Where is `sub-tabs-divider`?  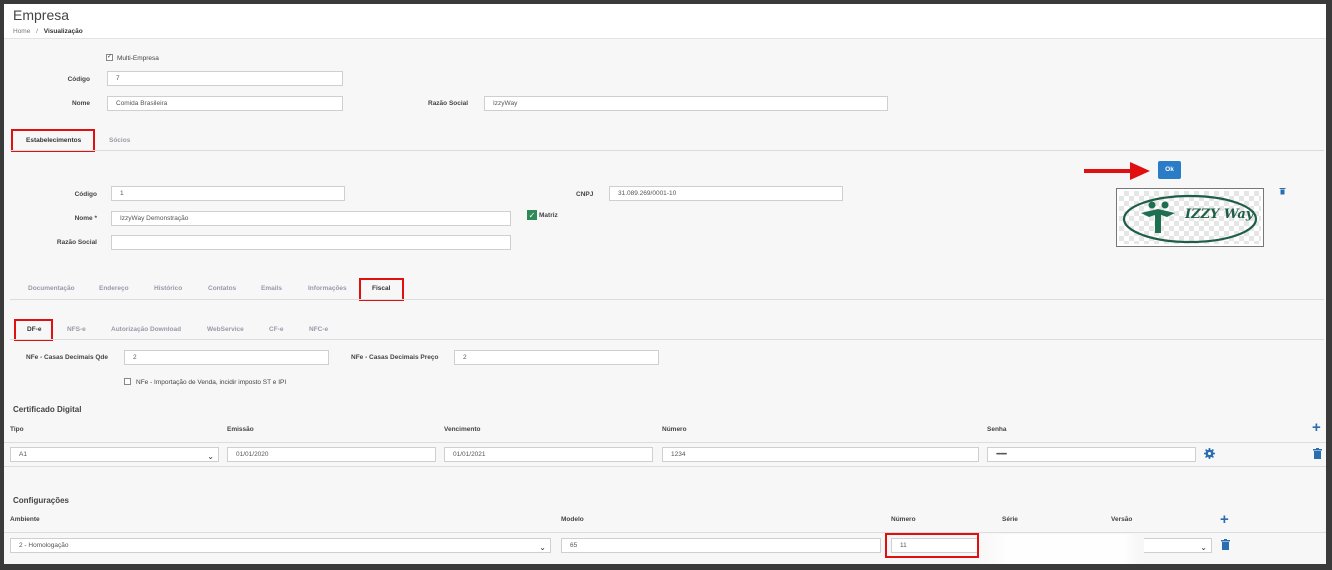
sub-tabs-divider is located at coordinates (667, 299).